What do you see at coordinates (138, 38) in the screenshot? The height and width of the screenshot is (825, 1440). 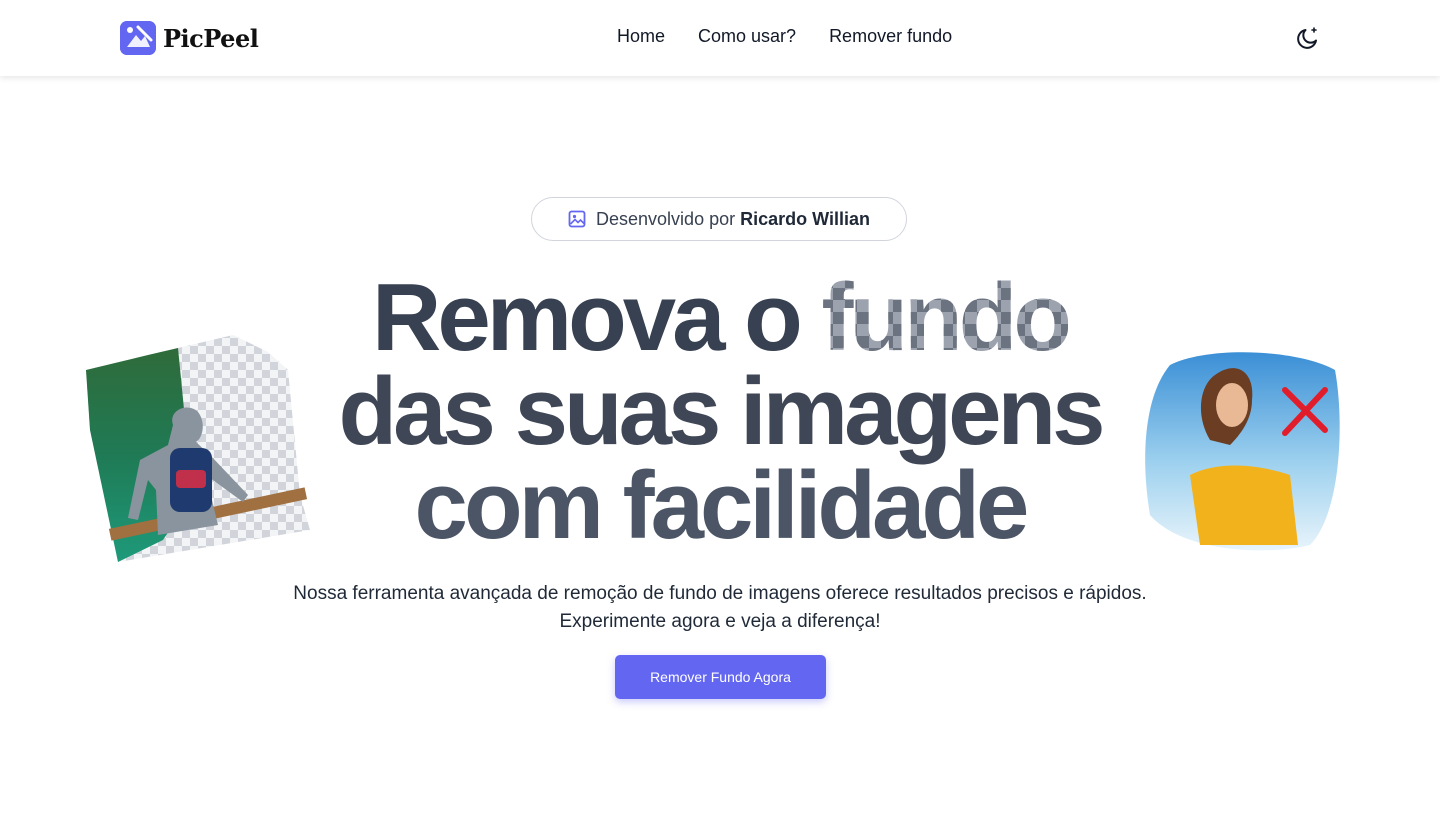 I see `logo-icon` at bounding box center [138, 38].